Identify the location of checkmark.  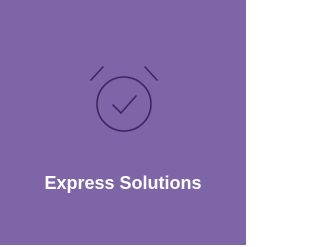
(124, 104).